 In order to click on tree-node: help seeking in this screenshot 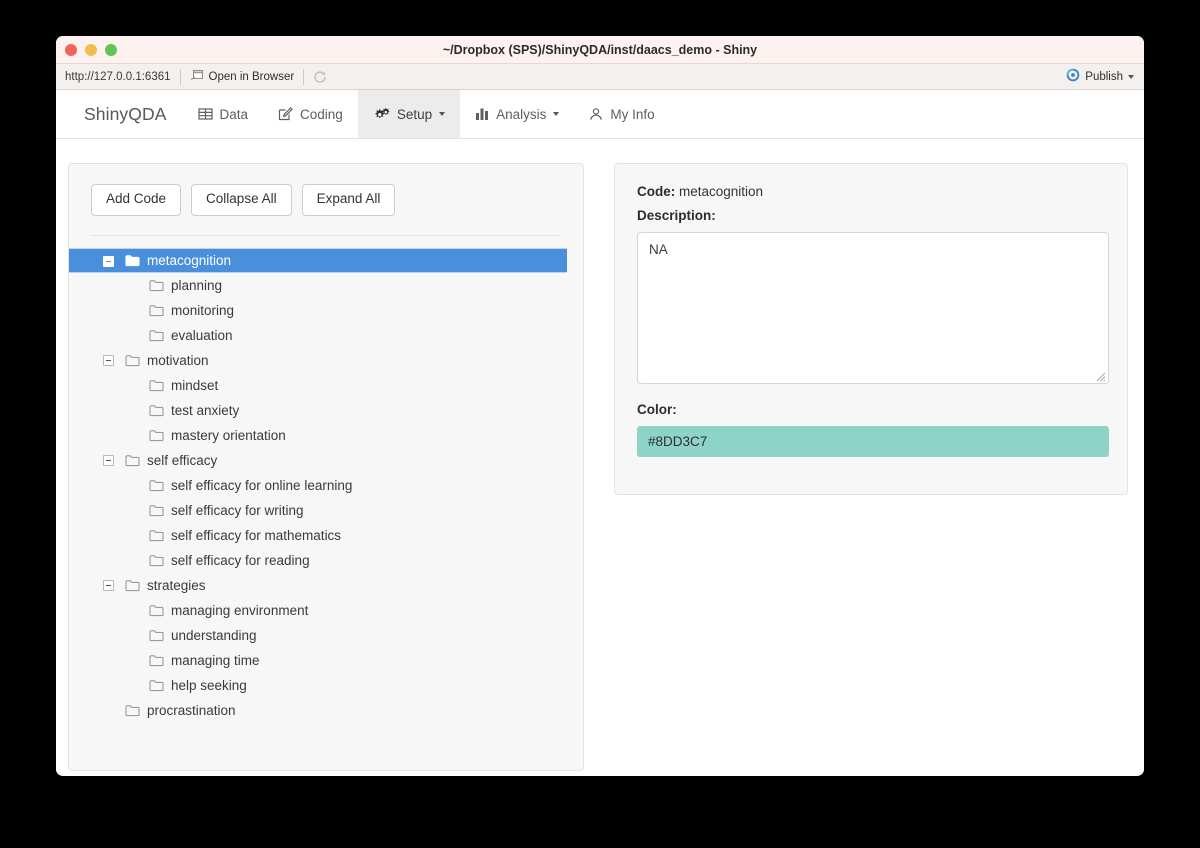, I will do `click(326, 685)`.